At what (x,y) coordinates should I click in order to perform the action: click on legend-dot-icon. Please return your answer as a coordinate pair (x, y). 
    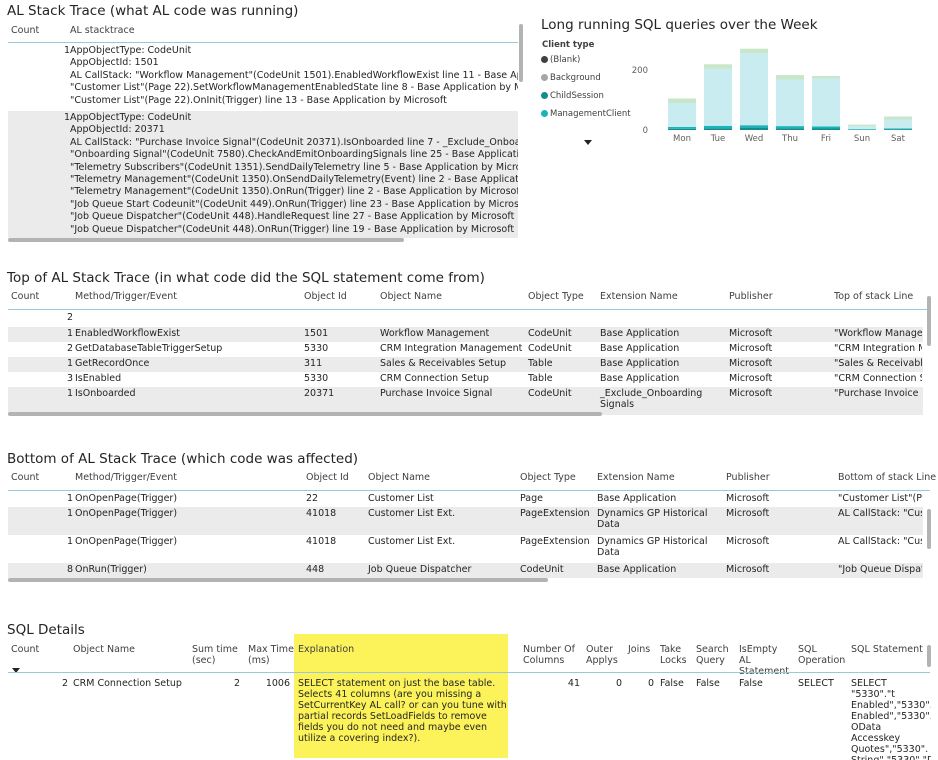
    Looking at the image, I should click on (544, 95).